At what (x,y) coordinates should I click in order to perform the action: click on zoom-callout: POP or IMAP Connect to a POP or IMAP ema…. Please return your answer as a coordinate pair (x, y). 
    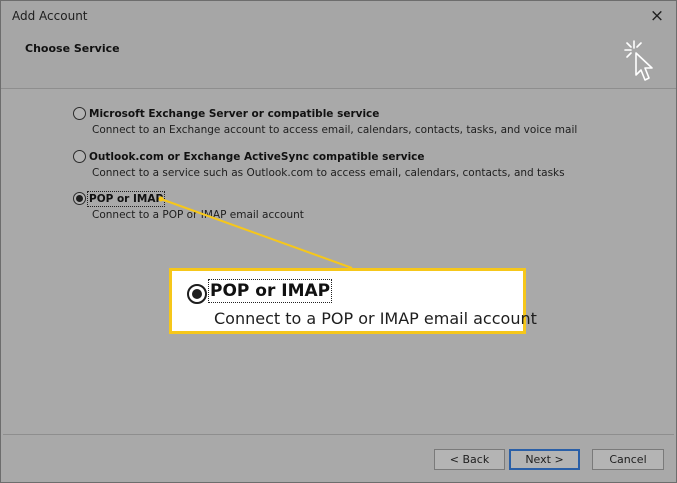
    Looking at the image, I should click on (353, 301).